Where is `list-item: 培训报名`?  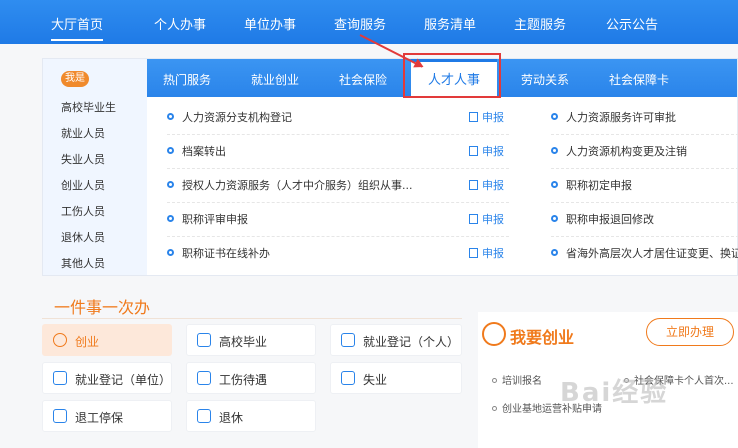 list-item: 培训报名 is located at coordinates (517, 379).